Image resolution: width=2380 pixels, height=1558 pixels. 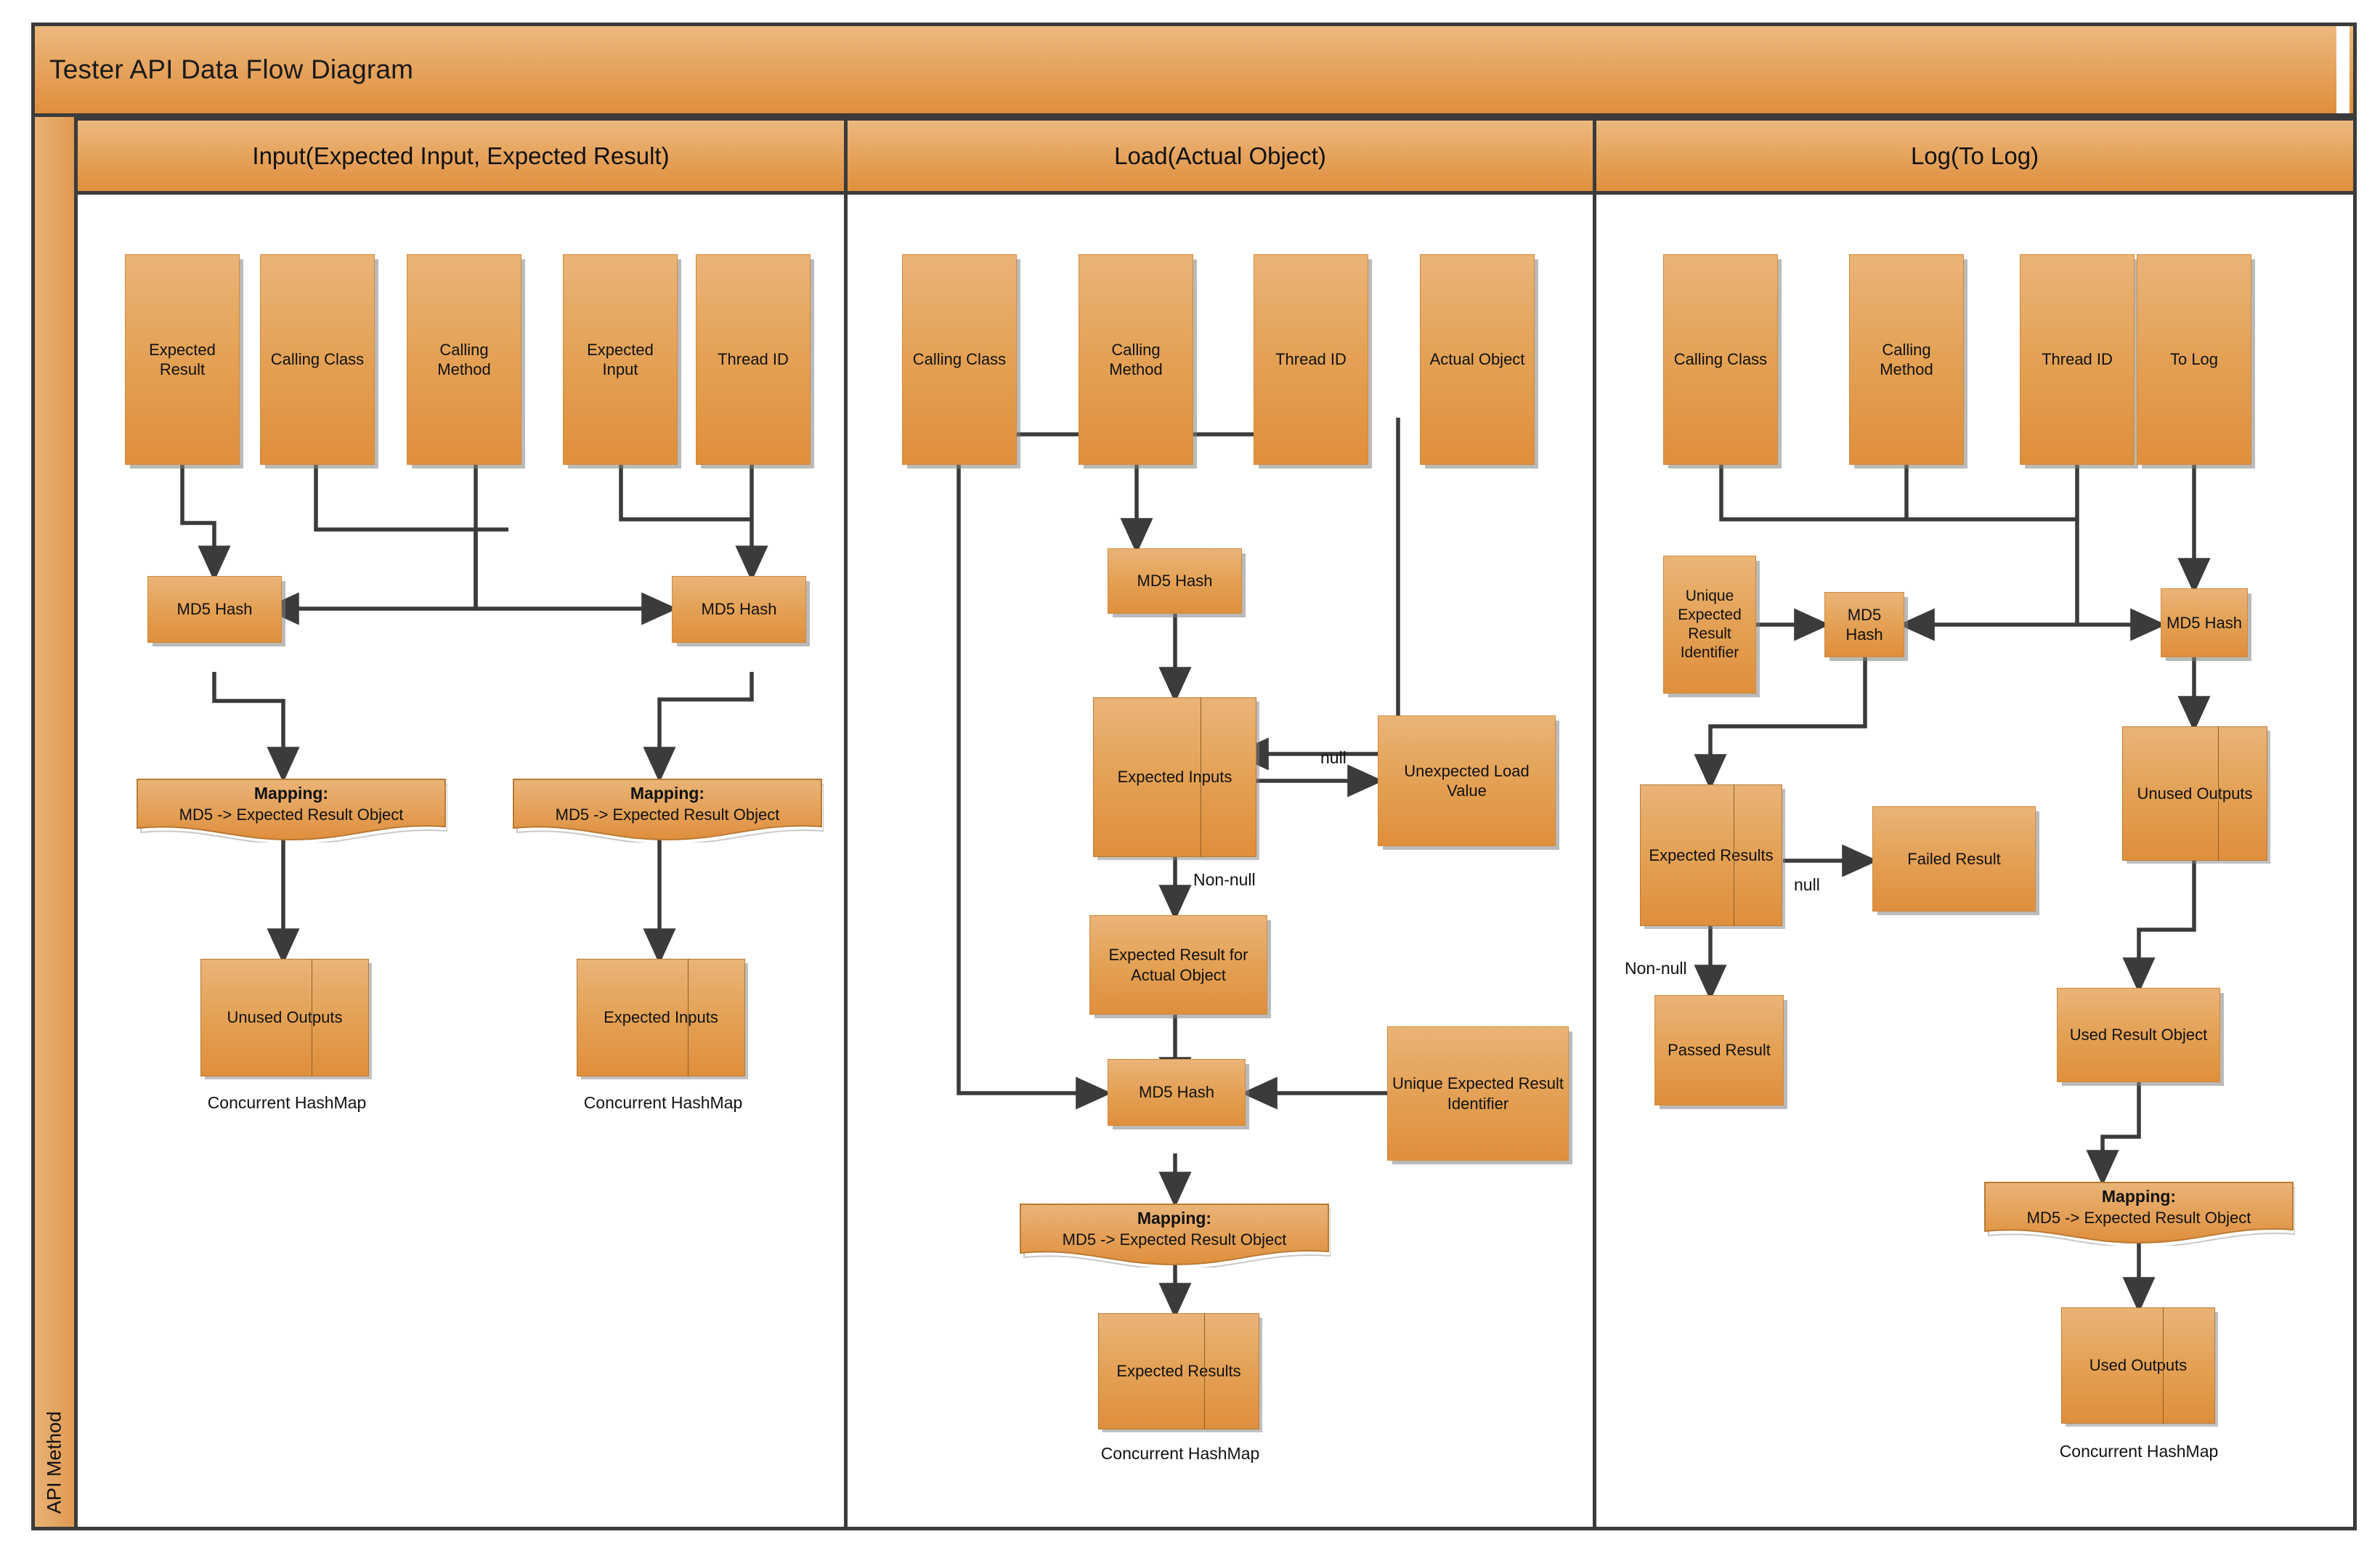 What do you see at coordinates (1177, 1092) in the screenshot?
I see `node-md5-hash-load-bottom: MD5 Hash` at bounding box center [1177, 1092].